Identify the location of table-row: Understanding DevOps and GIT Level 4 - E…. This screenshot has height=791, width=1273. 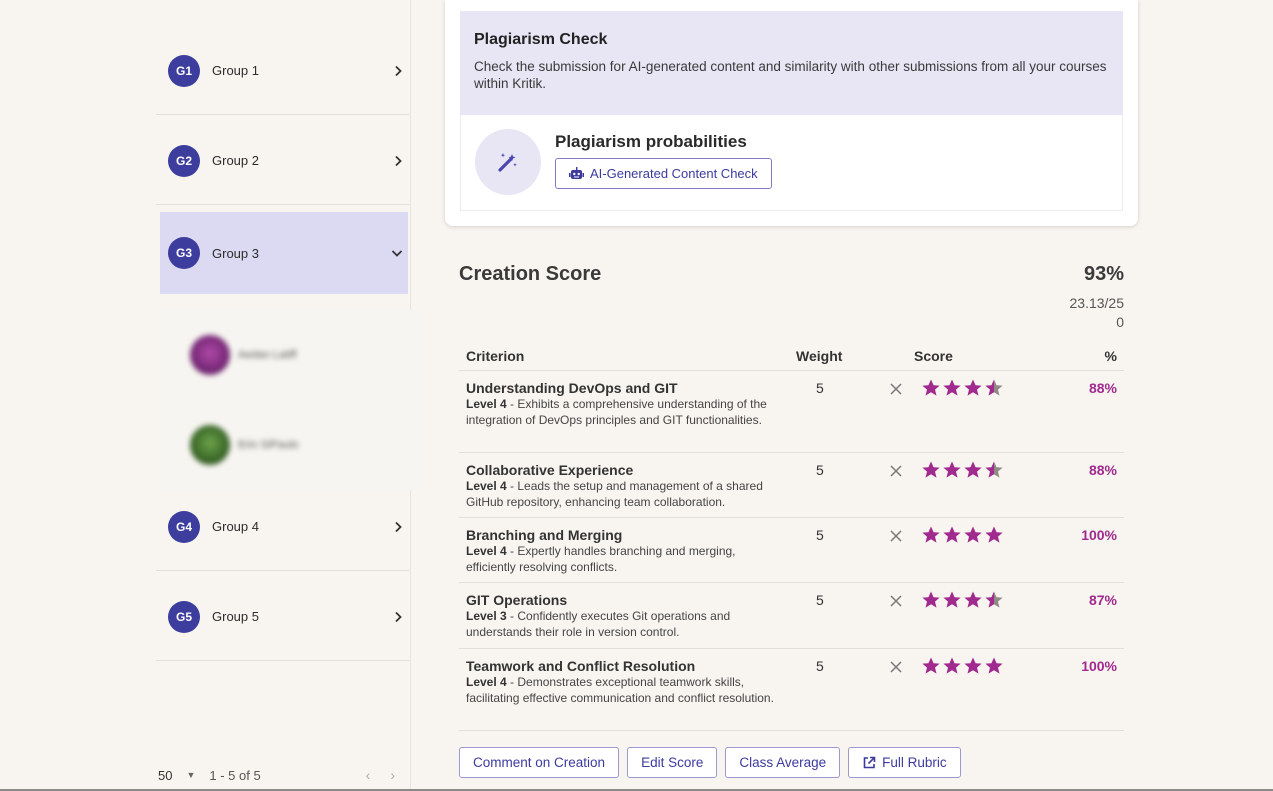
(791, 412).